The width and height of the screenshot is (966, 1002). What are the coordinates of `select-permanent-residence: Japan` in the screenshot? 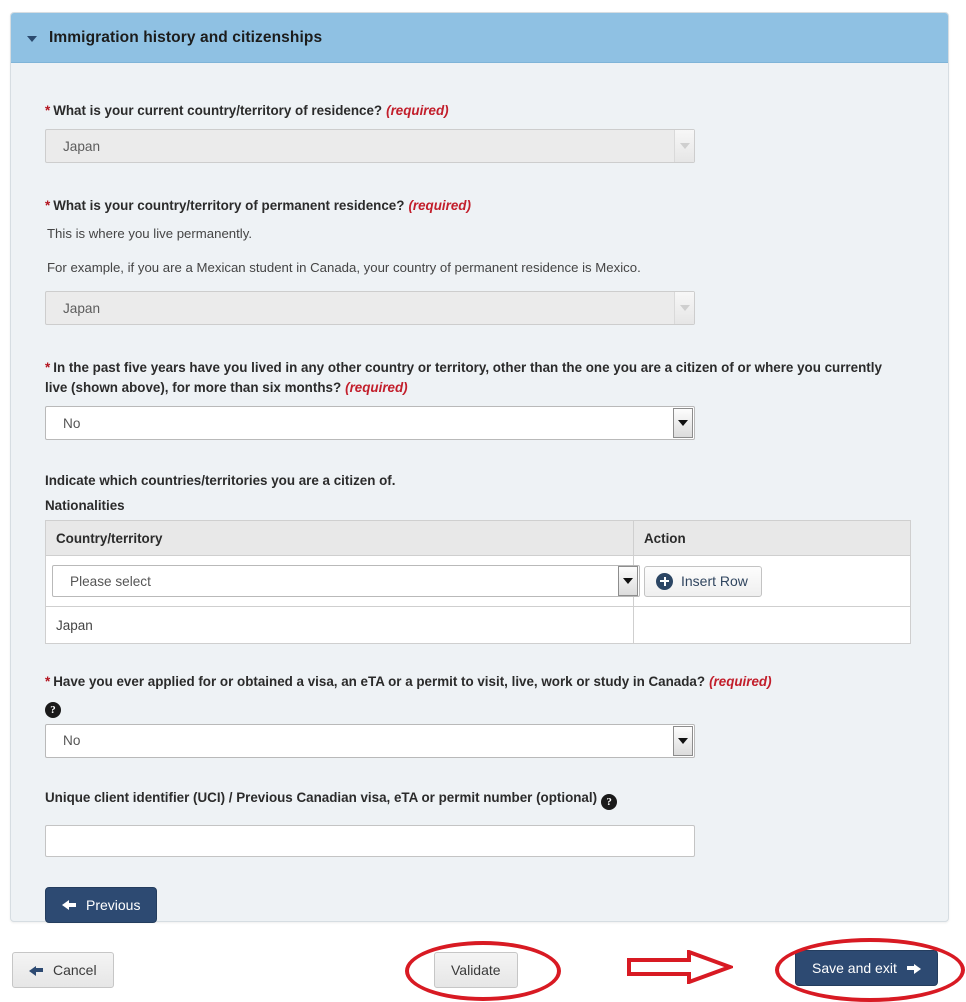 It's located at (370, 308).